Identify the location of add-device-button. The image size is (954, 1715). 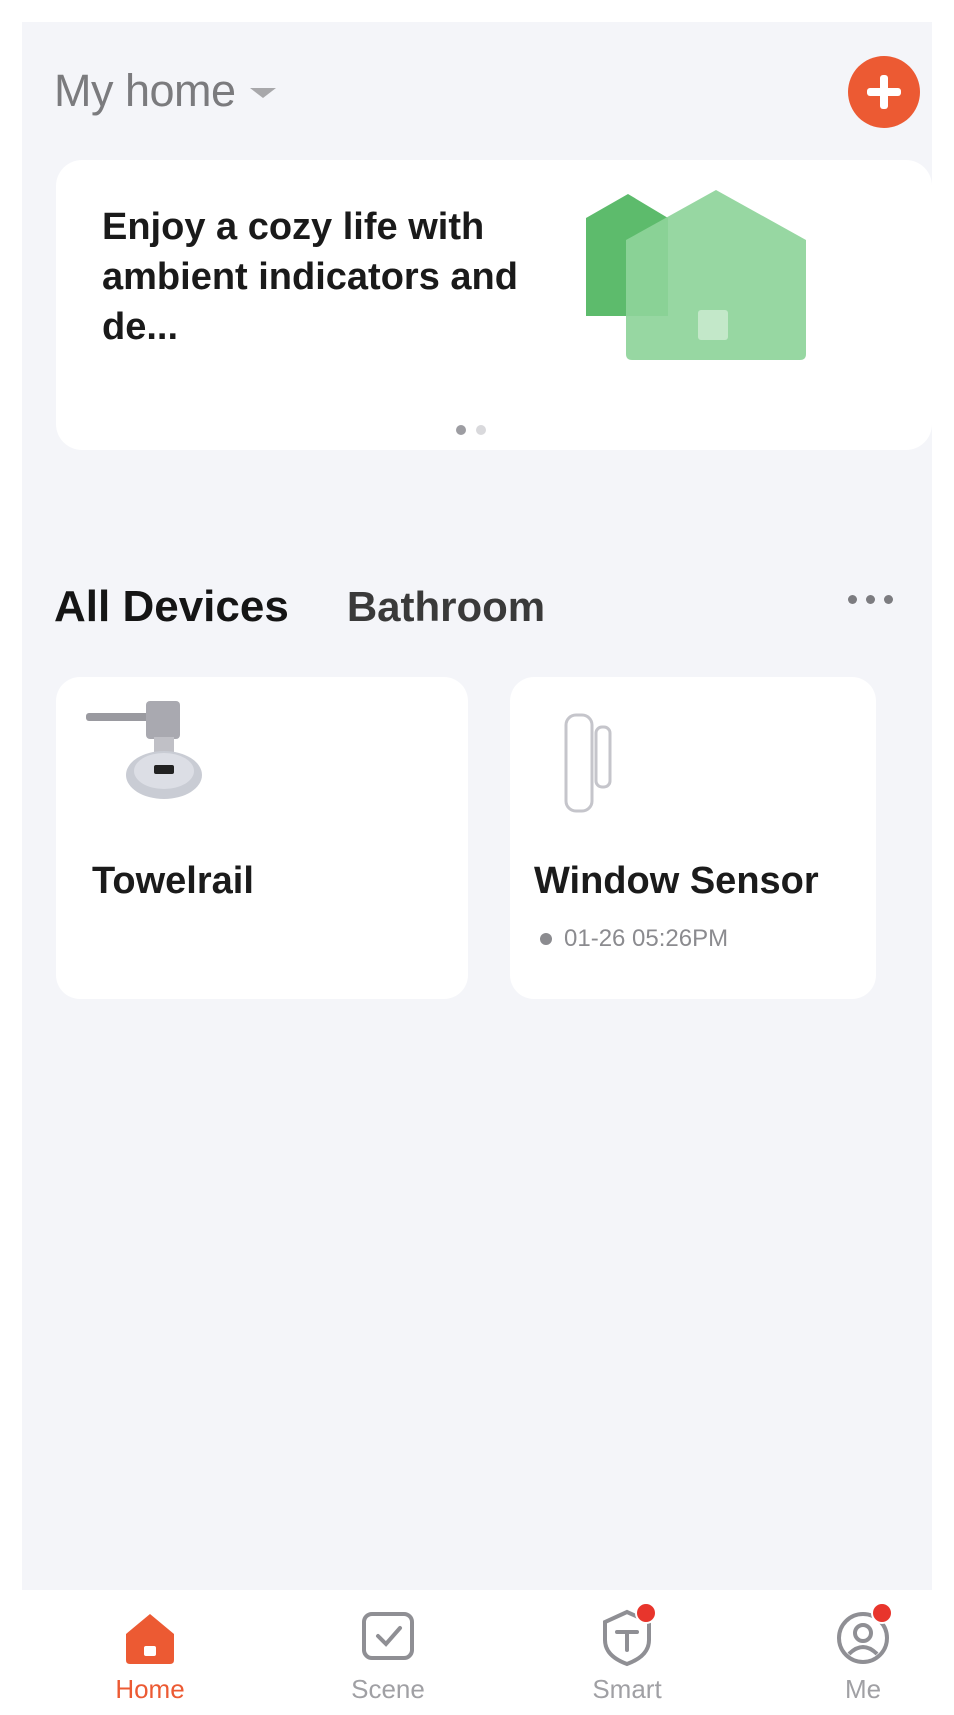
(884, 92).